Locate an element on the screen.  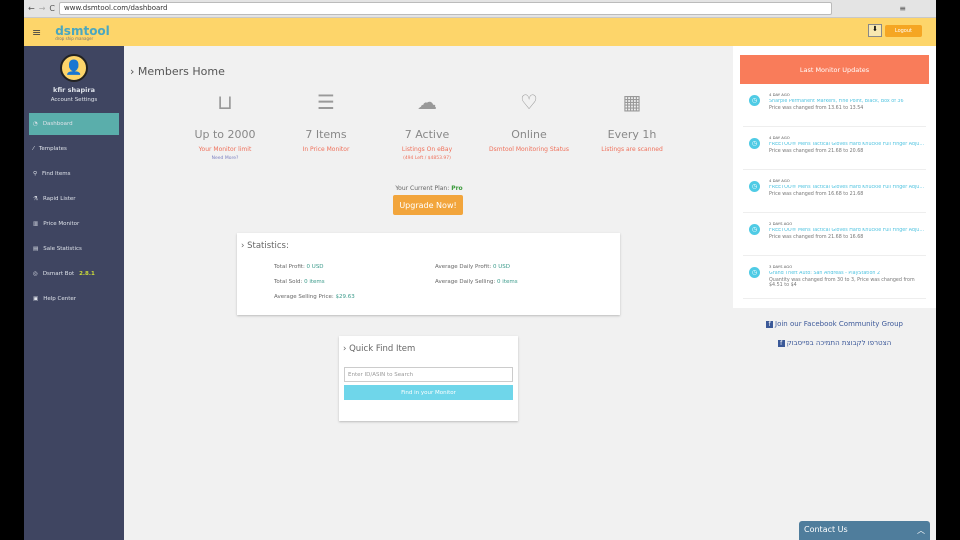
hamburger-icon: ≡ is located at coordinates (36, 32).